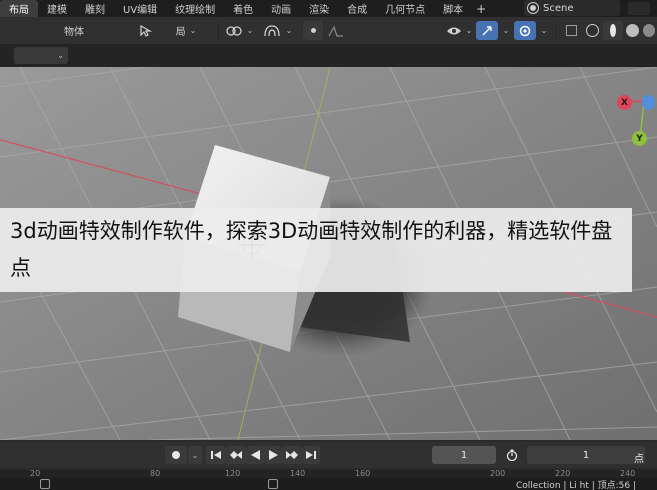 The height and width of the screenshot is (490, 657). I want to click on object-mode-label: 物体, so click(74, 32).